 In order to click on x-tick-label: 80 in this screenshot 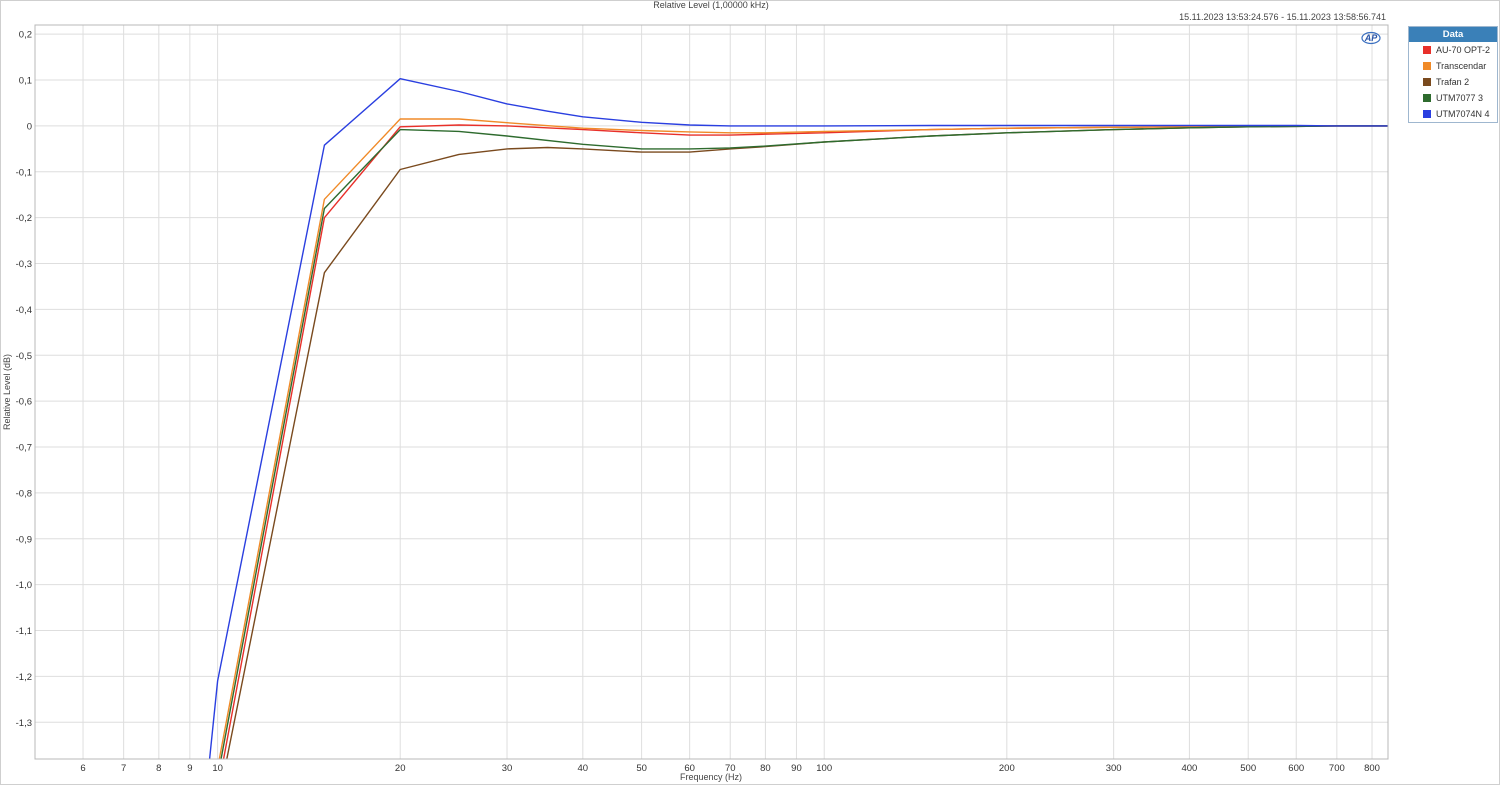, I will do `click(765, 768)`.